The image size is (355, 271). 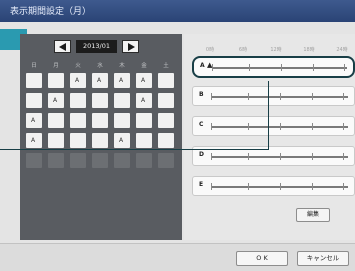 I want to click on weekday-label: 日, so click(x=34, y=66).